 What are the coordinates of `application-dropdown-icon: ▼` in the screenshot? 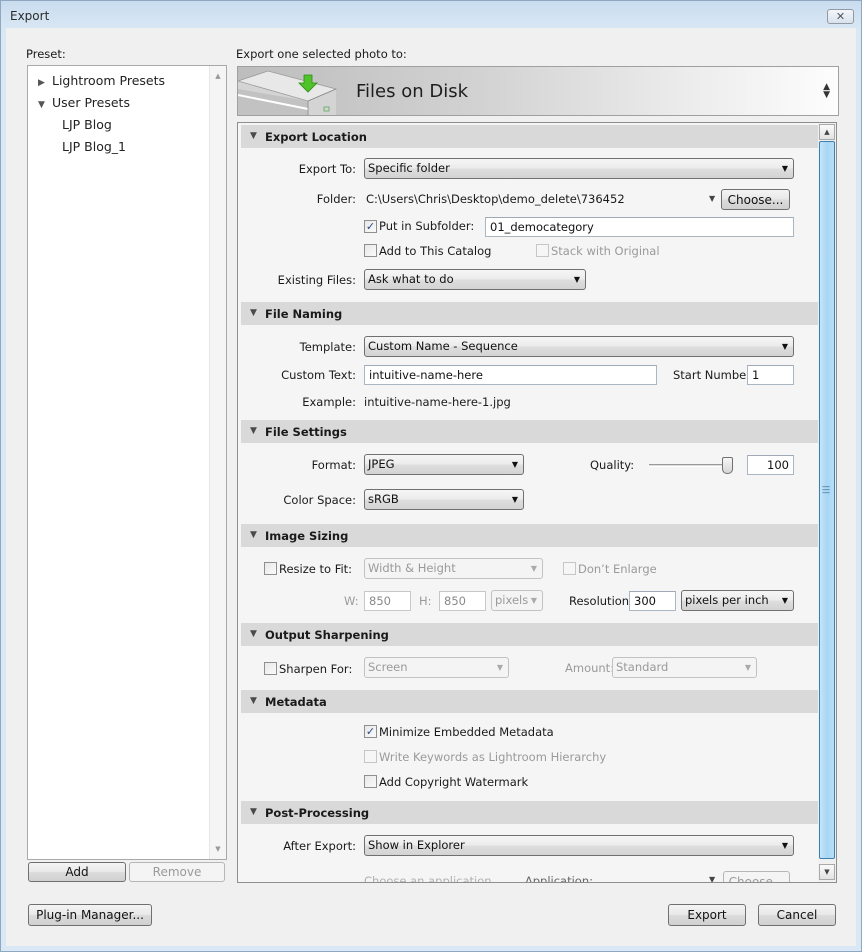 It's located at (712, 878).